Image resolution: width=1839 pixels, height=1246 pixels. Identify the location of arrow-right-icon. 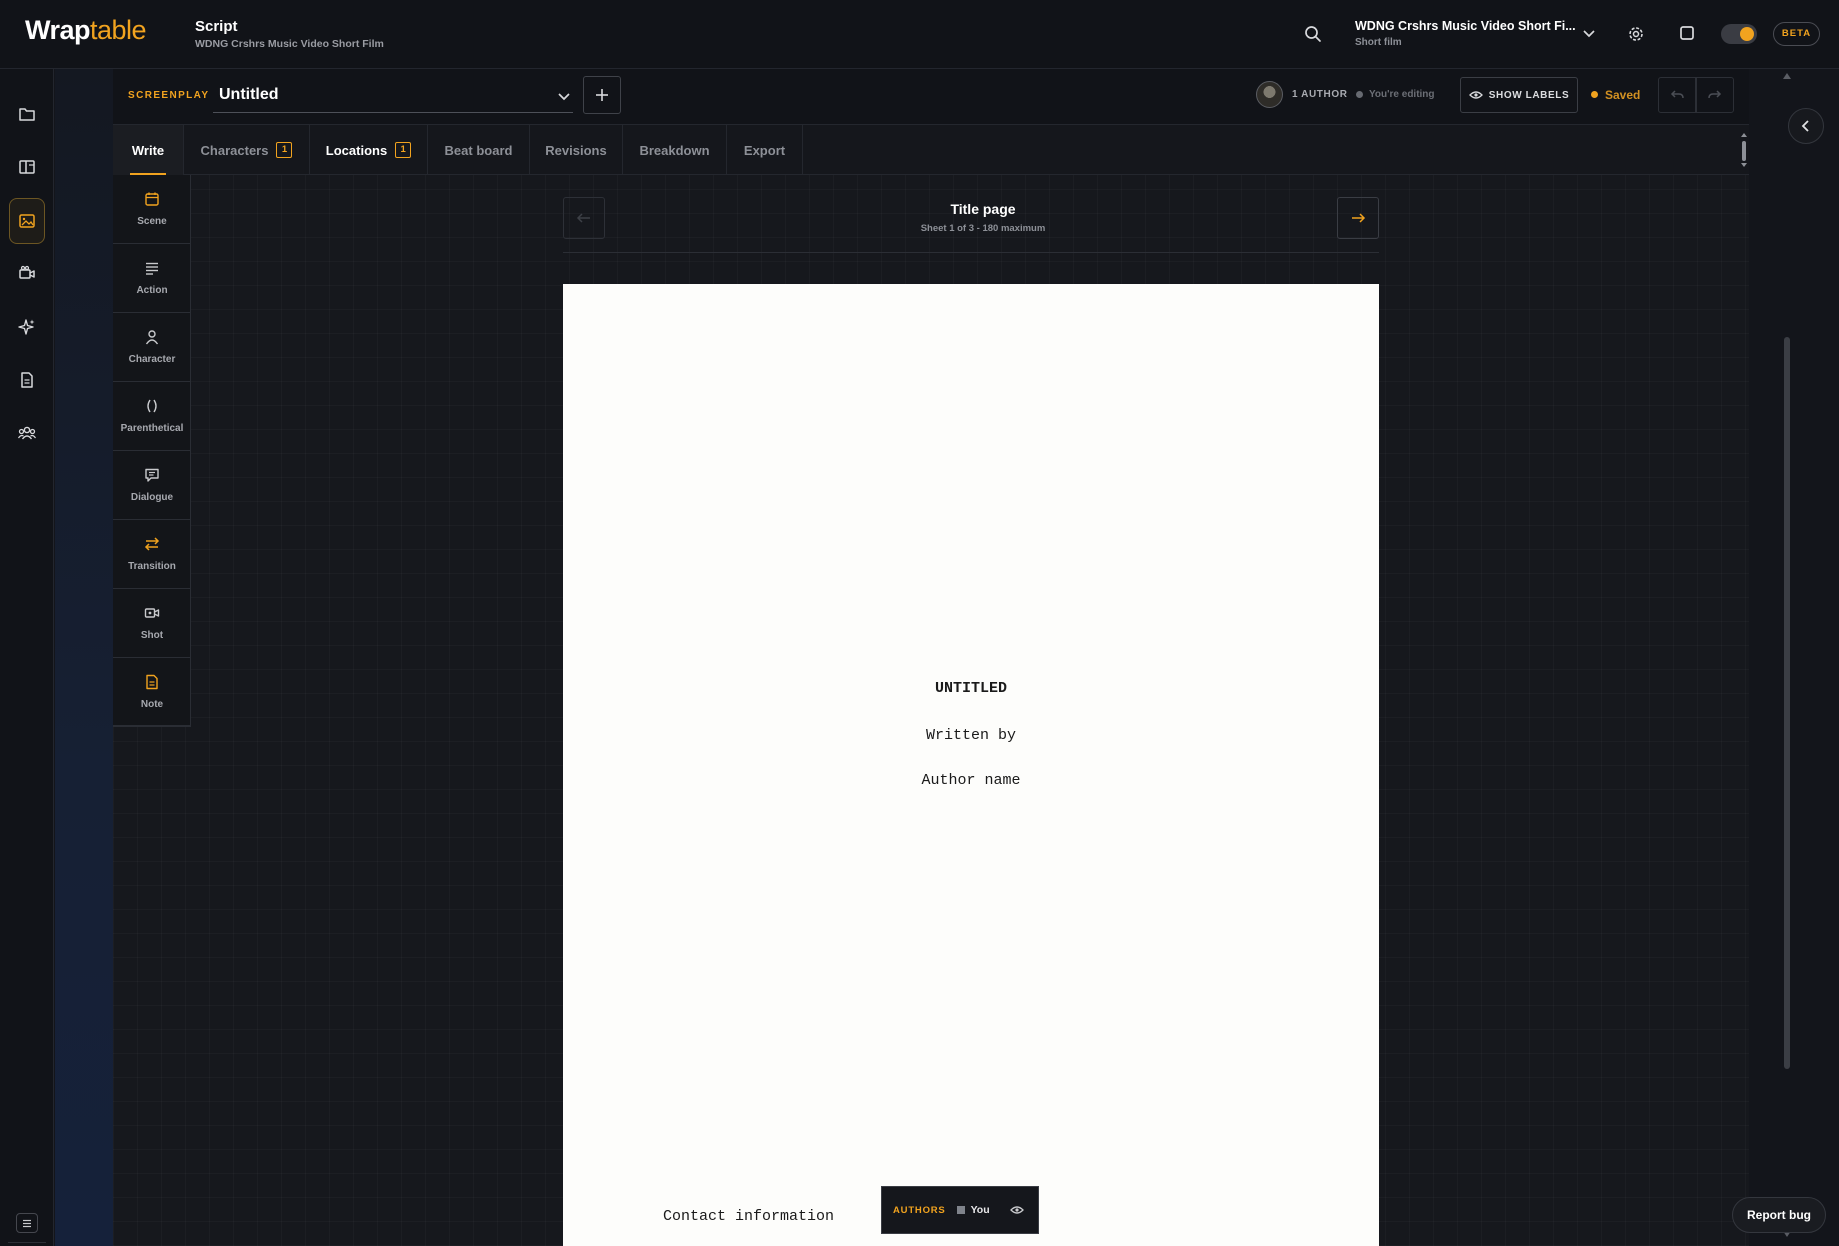
(1359, 218).